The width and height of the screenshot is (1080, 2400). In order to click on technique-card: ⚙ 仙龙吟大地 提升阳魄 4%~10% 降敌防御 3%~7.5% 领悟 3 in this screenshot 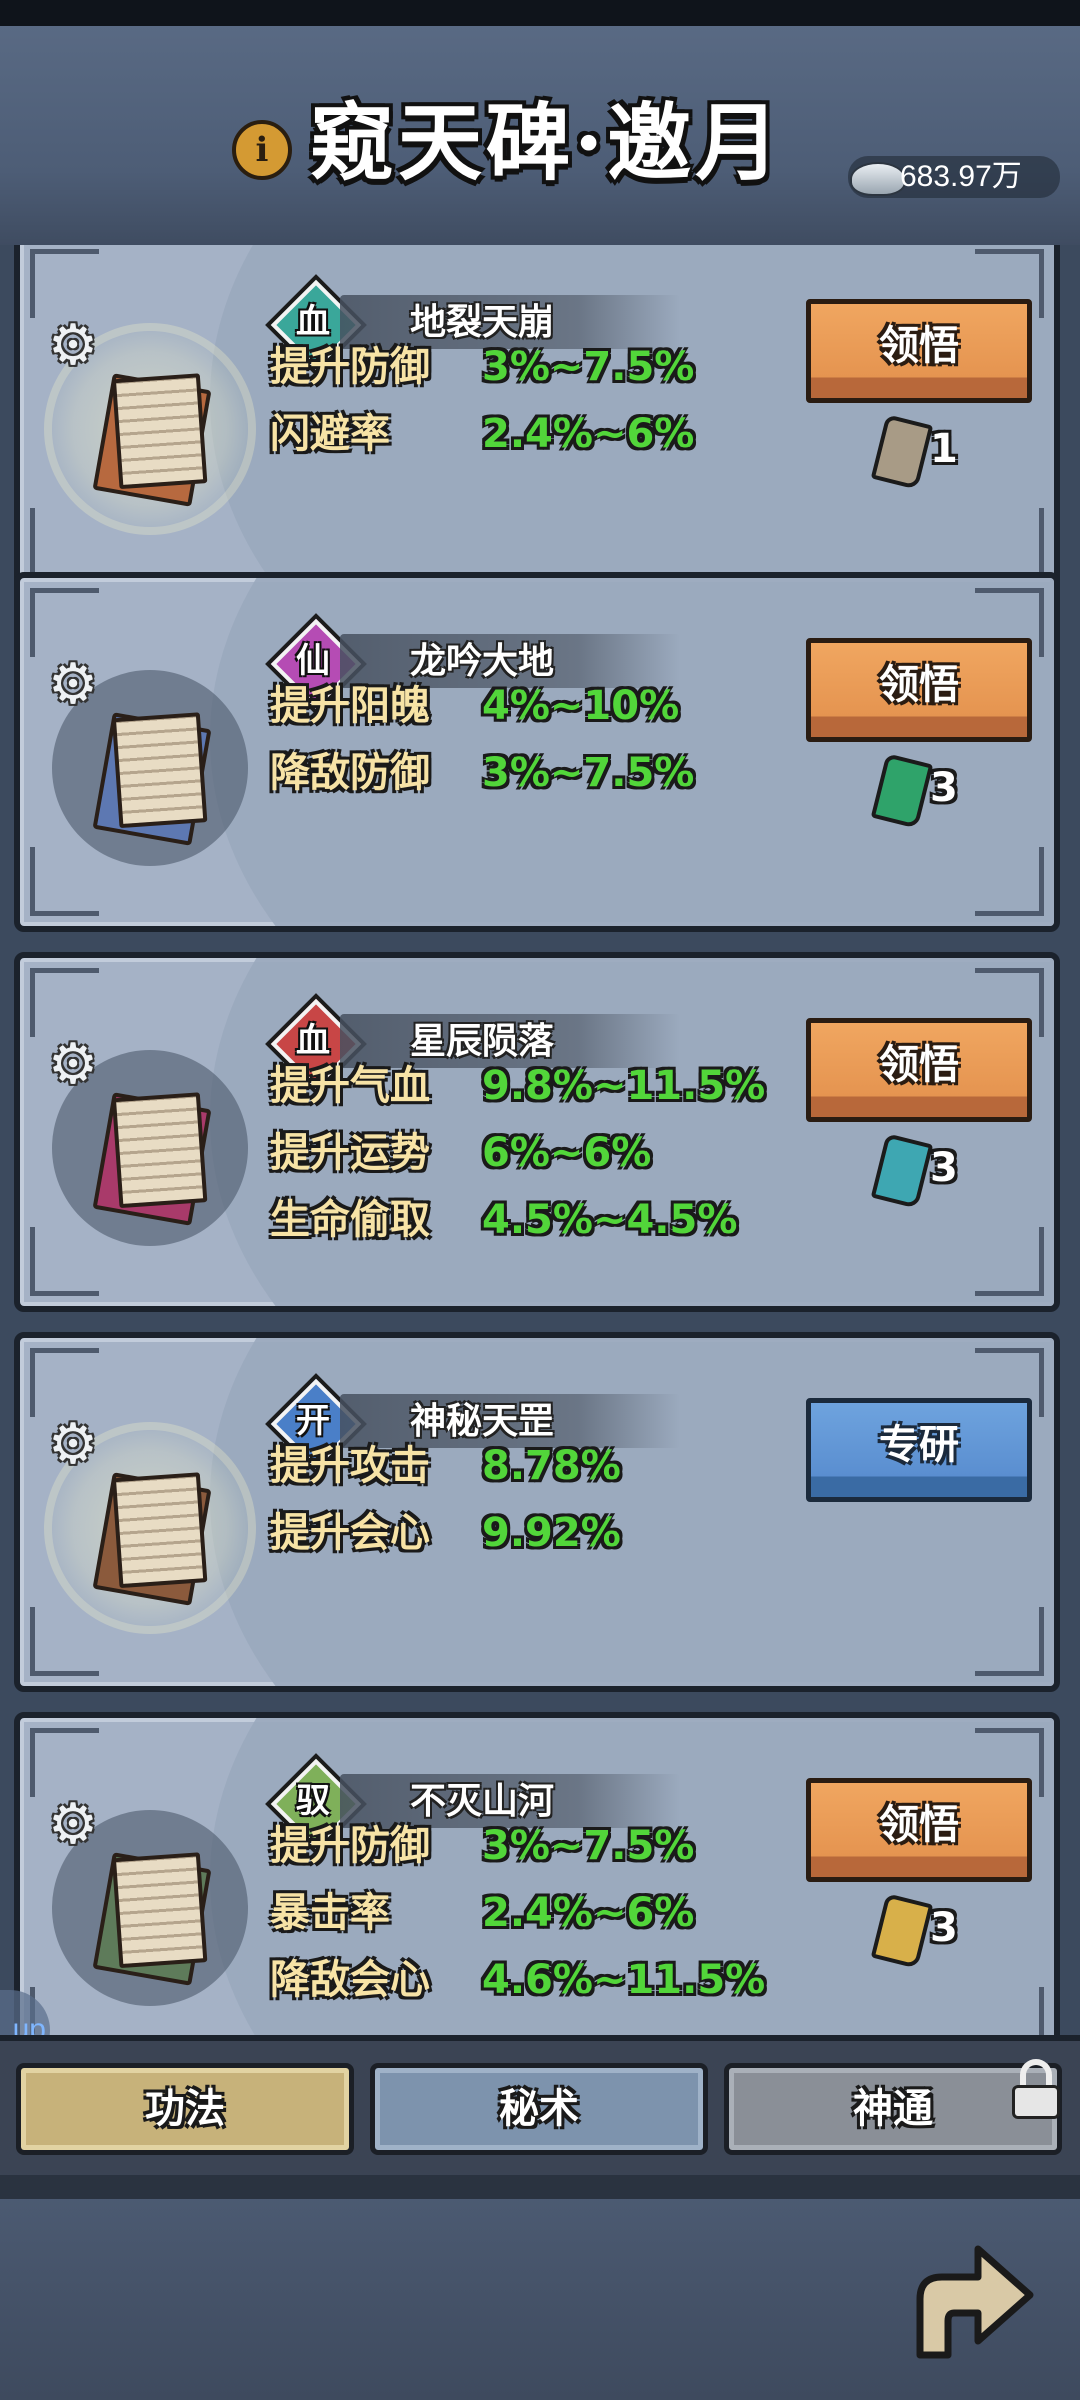, I will do `click(537, 752)`.